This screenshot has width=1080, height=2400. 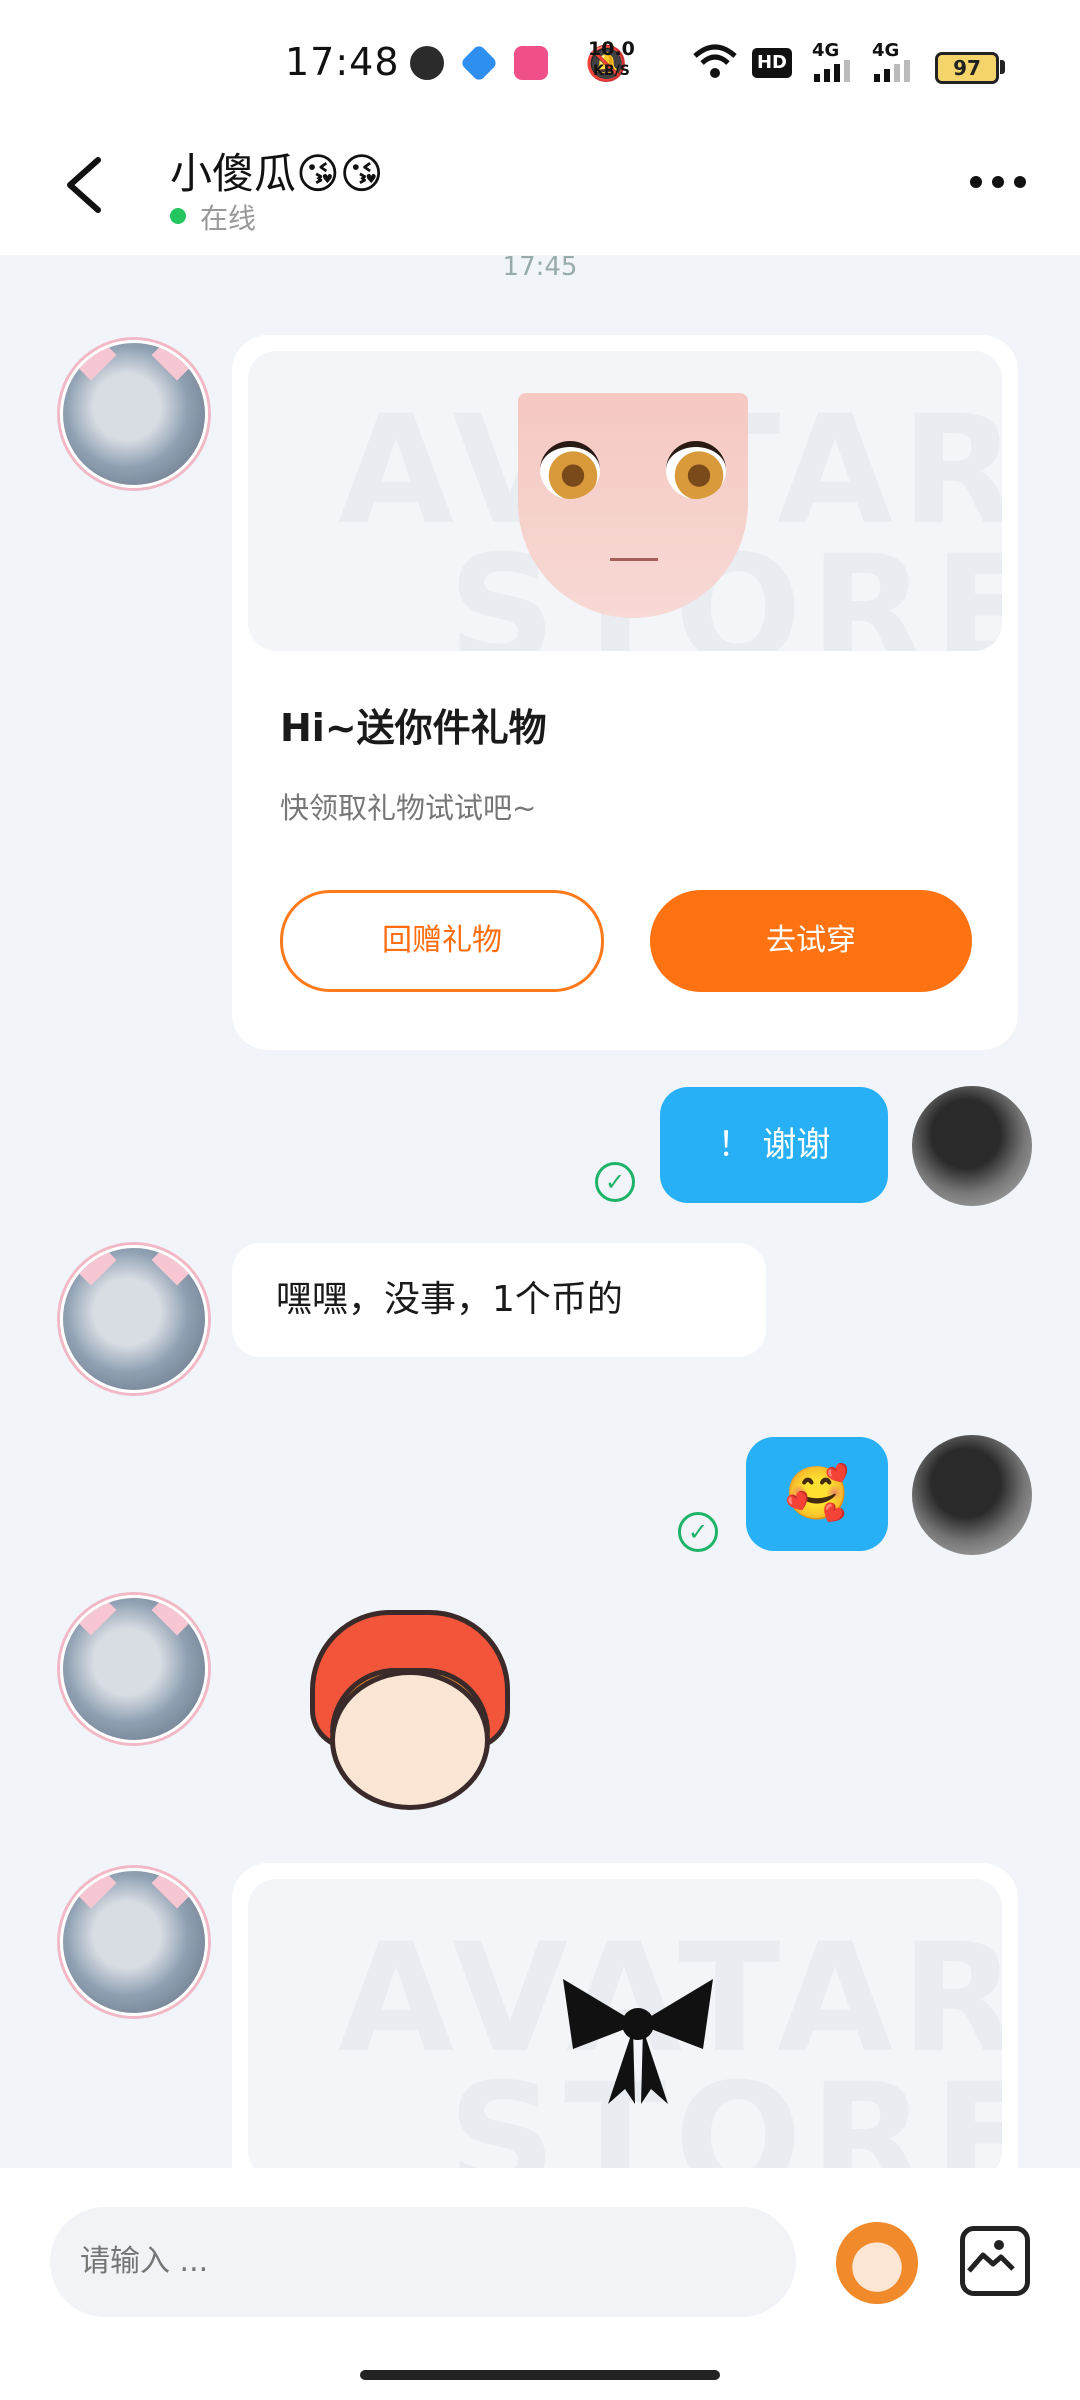 I want to click on message-bubble-sent-emoji: 🥰, so click(x=817, y=1494).